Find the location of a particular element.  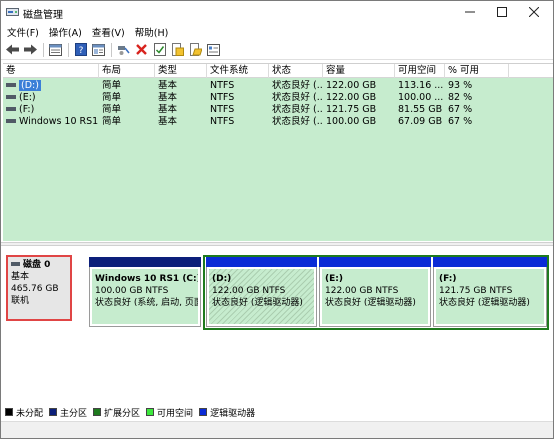

column-header-percent-free: % 可用 is located at coordinates (477, 71).